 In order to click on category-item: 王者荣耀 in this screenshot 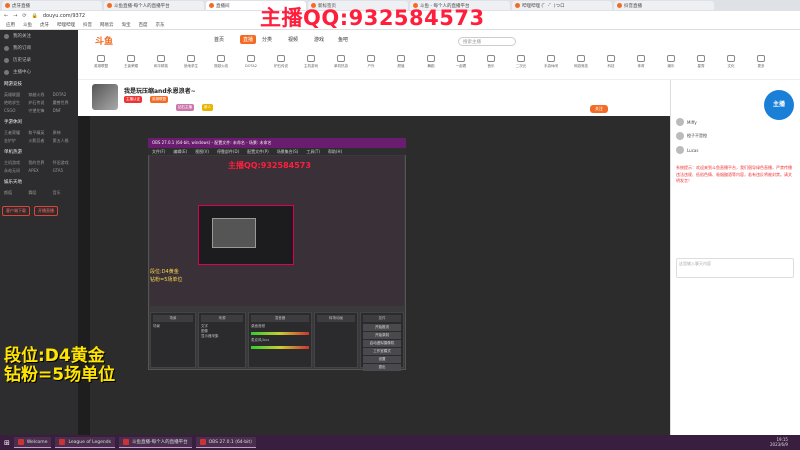, I will do `click(131, 62)`.